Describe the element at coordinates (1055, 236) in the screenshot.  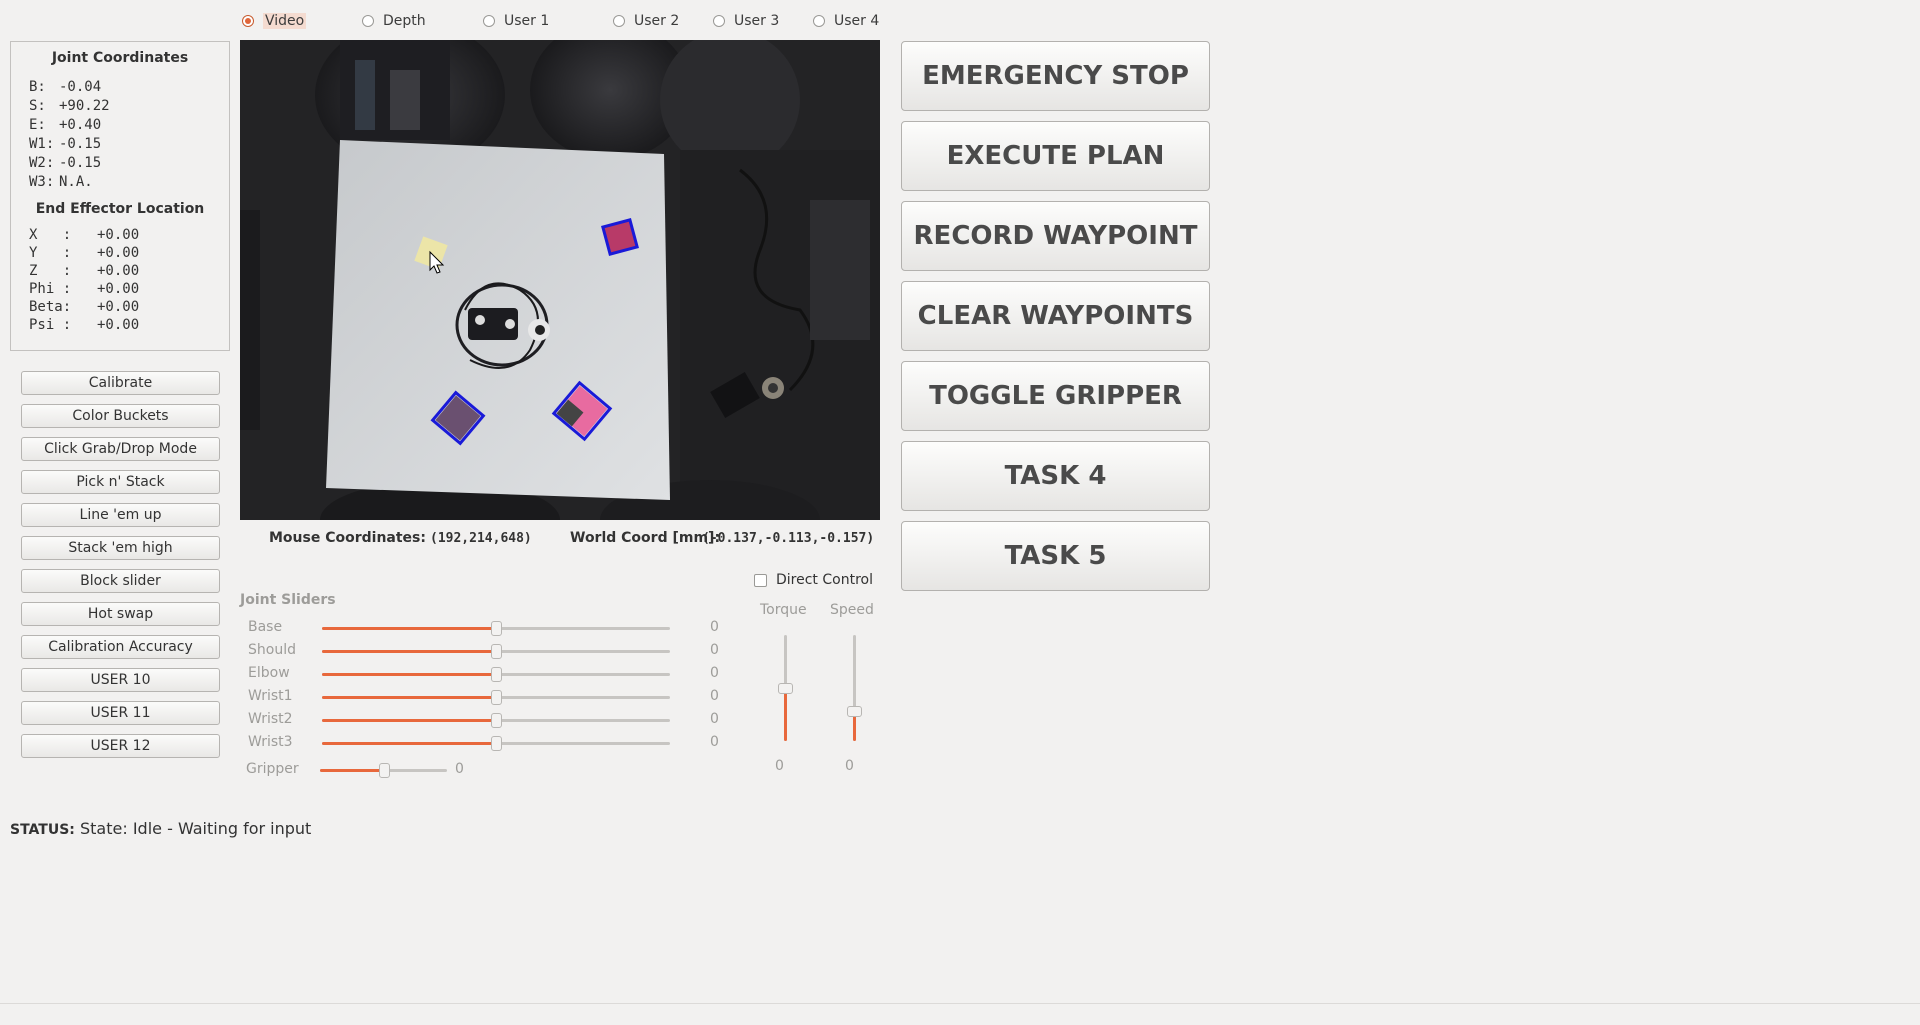
I see `record-waypoint-button: RECORD WAYPOINT` at that location.